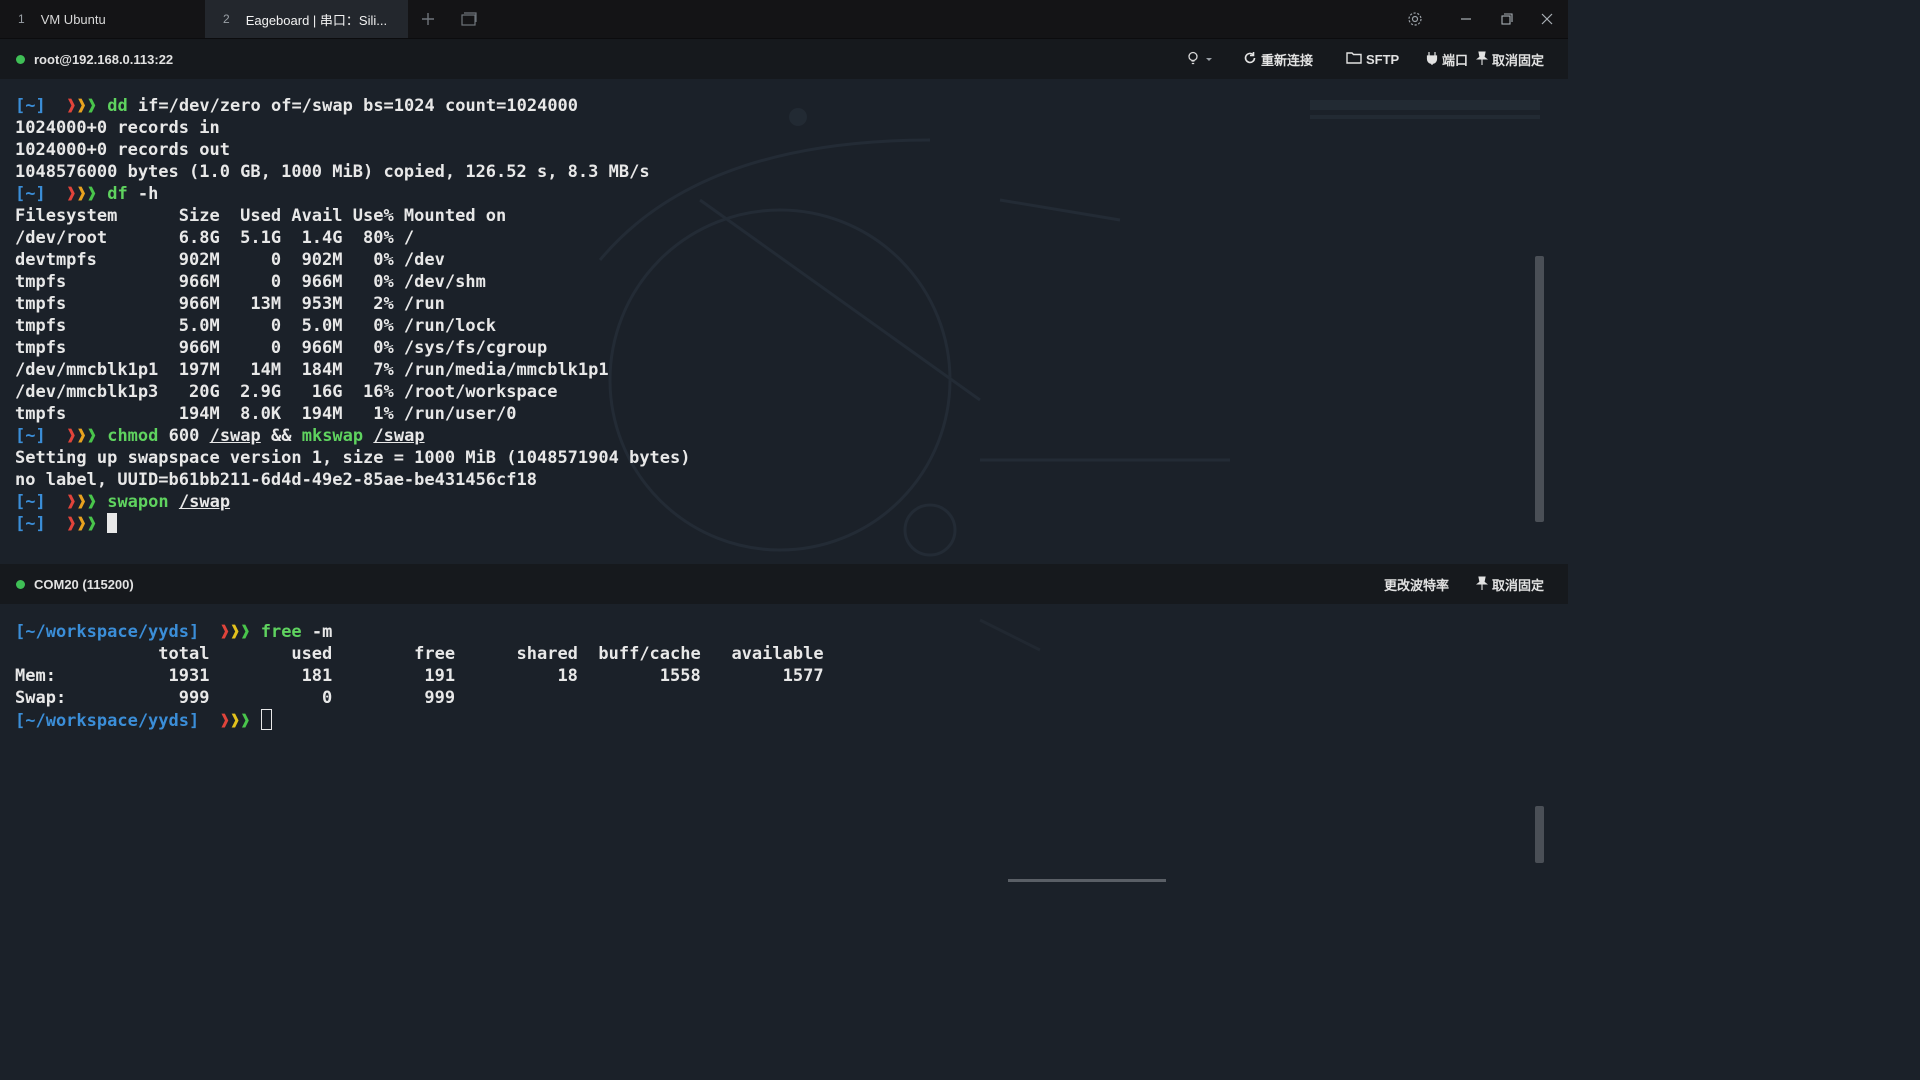  I want to click on terminal-text: devtmpfs 902M 0 902M 0% /dev, so click(230, 260).